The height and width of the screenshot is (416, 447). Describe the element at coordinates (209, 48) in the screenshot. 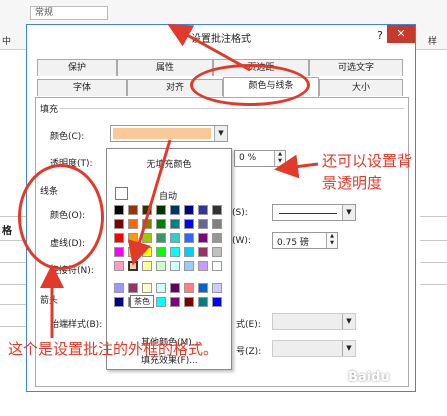

I see `arrow-to-title` at that location.